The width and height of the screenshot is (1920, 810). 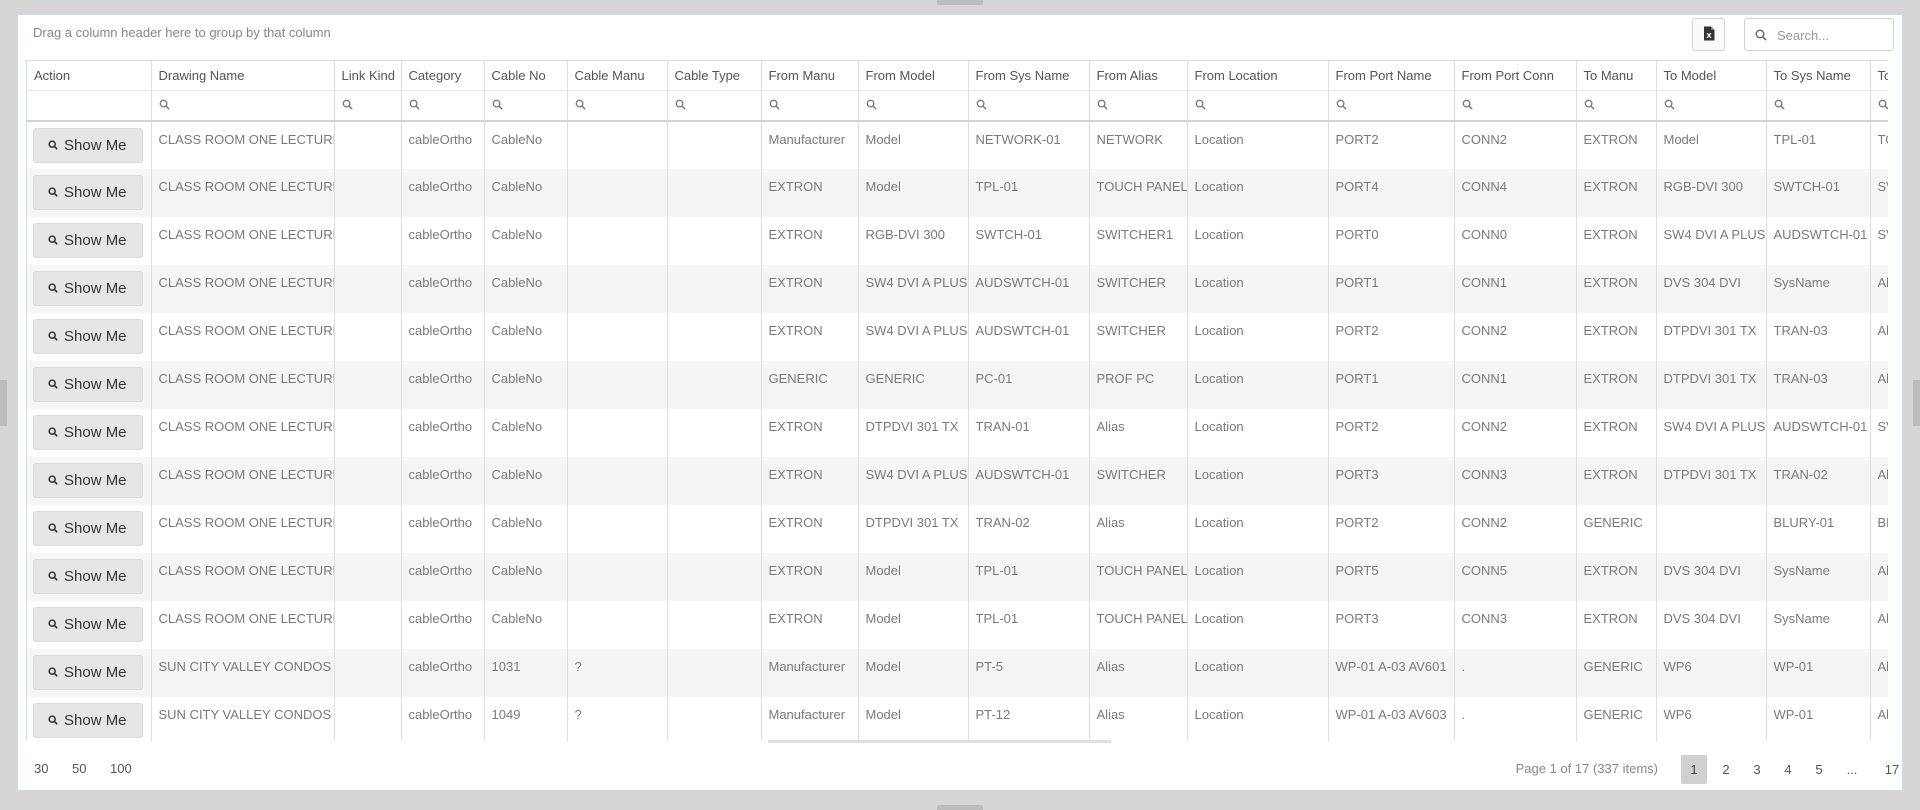 I want to click on column-header-from-manu: From Manu, so click(x=810, y=76).